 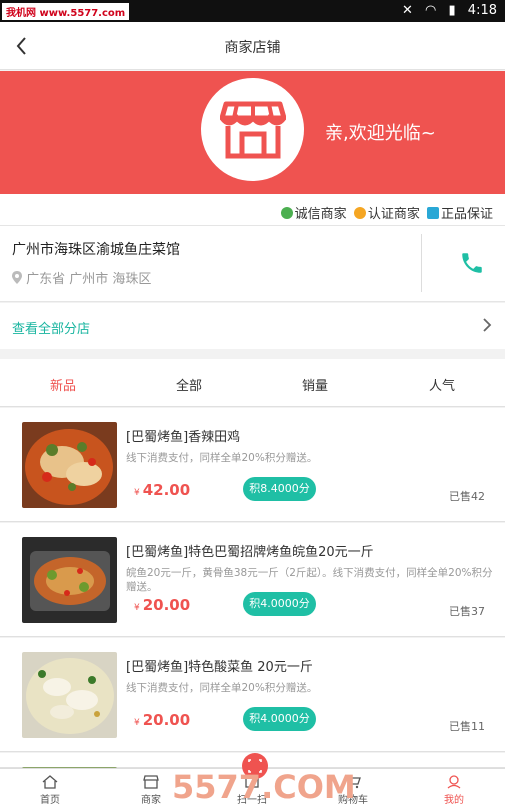 I want to click on page-title: 商家店铺, so click(x=252, y=48).